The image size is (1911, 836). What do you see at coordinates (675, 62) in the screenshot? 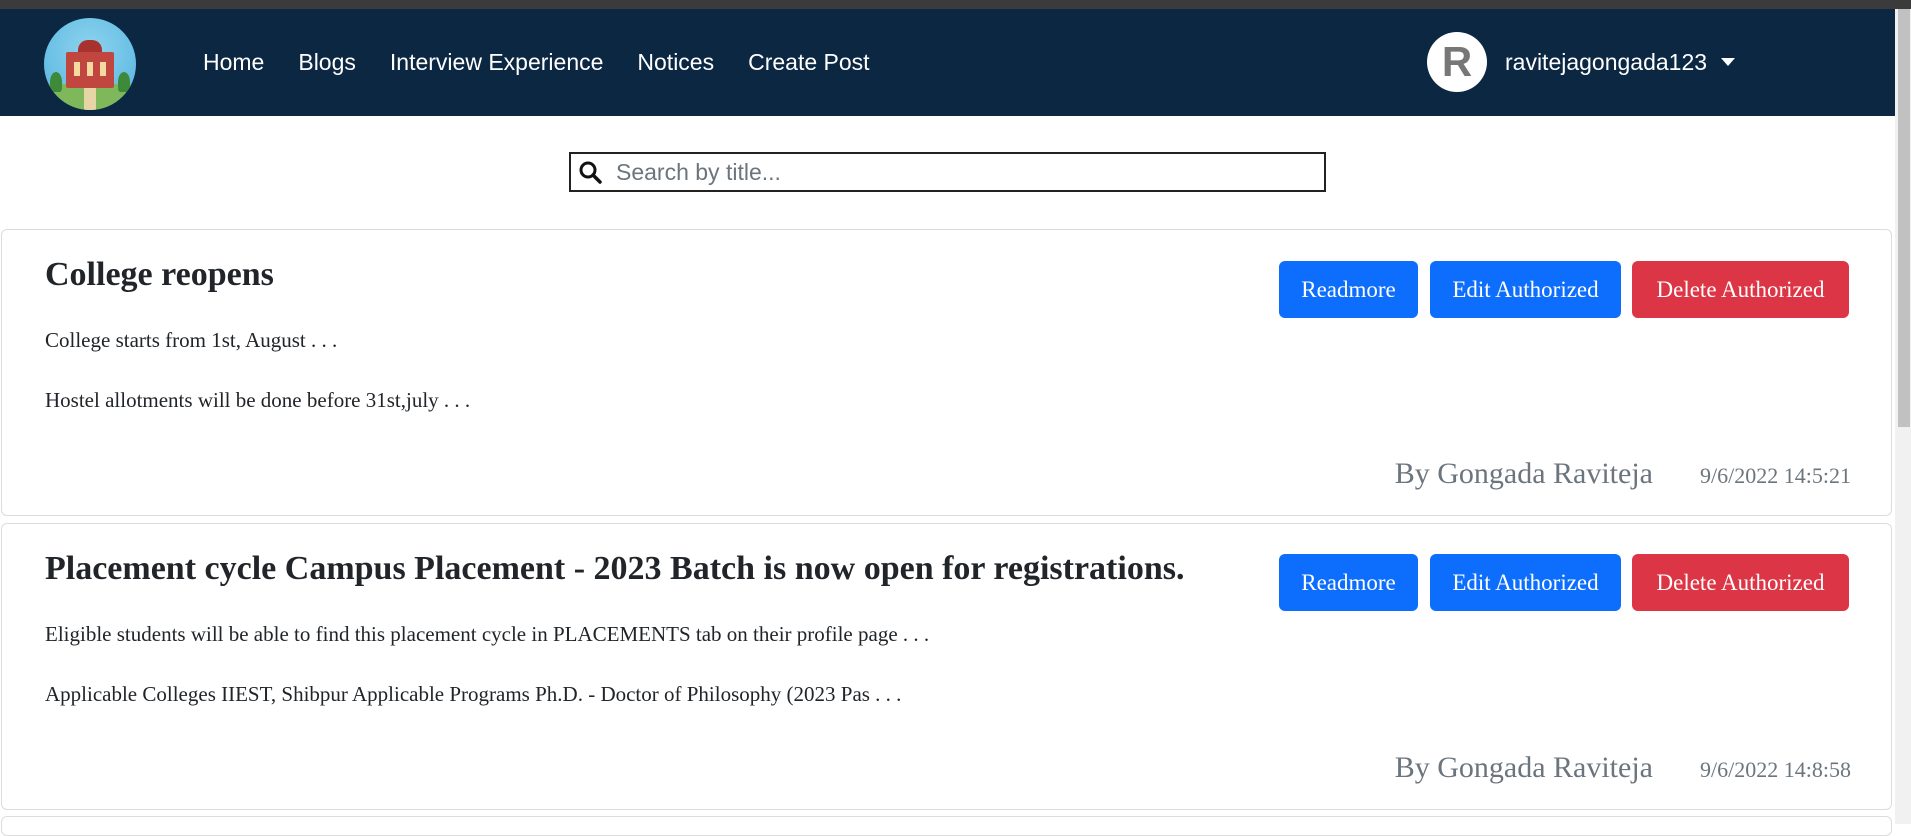
I see `nav-link-notices: Notices` at bounding box center [675, 62].